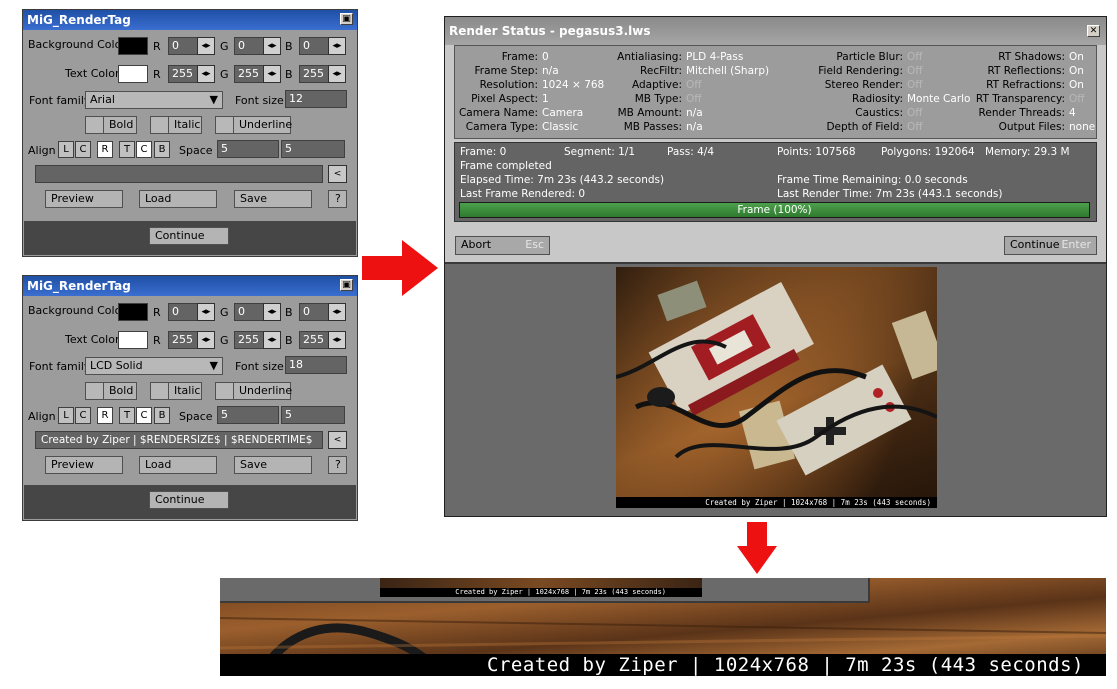  What do you see at coordinates (1093, 31) in the screenshot?
I see `close-icon: ✕` at bounding box center [1093, 31].